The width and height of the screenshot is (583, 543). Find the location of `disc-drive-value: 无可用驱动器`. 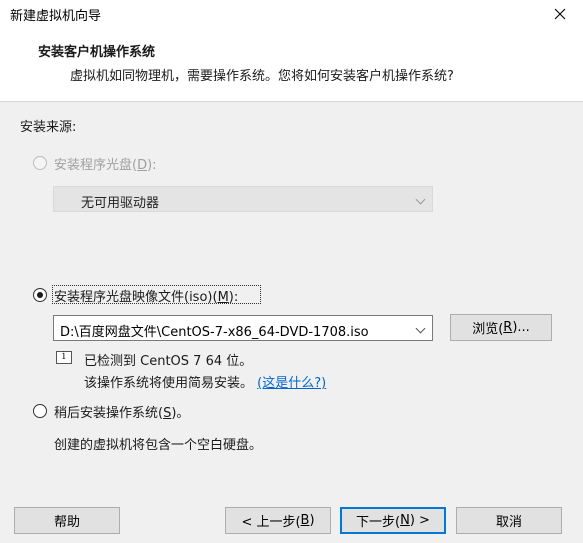

disc-drive-value: 无可用驱动器 is located at coordinates (120, 203).